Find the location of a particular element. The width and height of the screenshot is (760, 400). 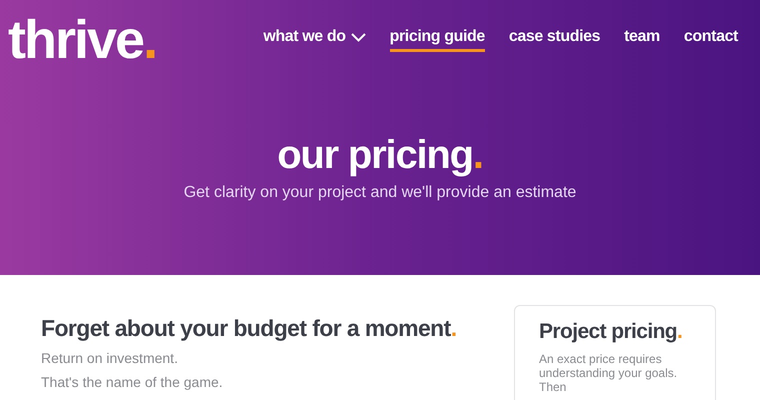

card-text: An exact price requires understanding your goals. Then is located at coordinates (608, 373).